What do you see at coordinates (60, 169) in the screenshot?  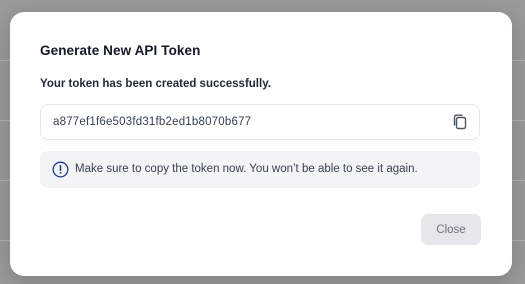 I see `info-circle-icon` at bounding box center [60, 169].